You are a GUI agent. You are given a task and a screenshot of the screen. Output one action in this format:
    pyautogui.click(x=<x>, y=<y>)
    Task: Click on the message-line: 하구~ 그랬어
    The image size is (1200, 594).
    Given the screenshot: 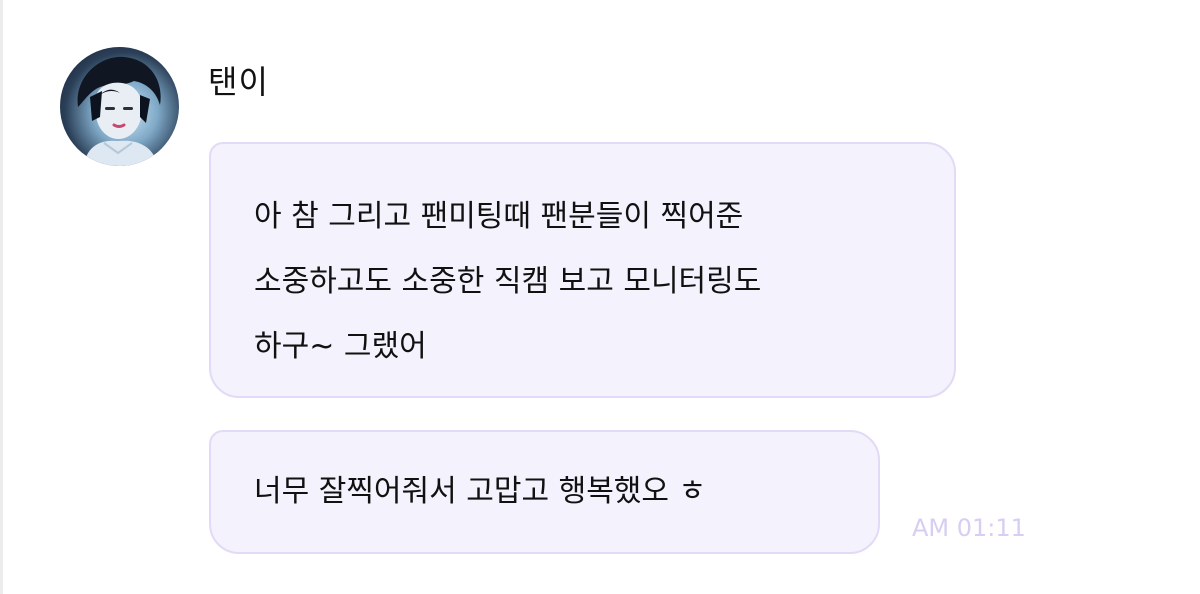 What is the action you would take?
    pyautogui.click(x=340, y=346)
    